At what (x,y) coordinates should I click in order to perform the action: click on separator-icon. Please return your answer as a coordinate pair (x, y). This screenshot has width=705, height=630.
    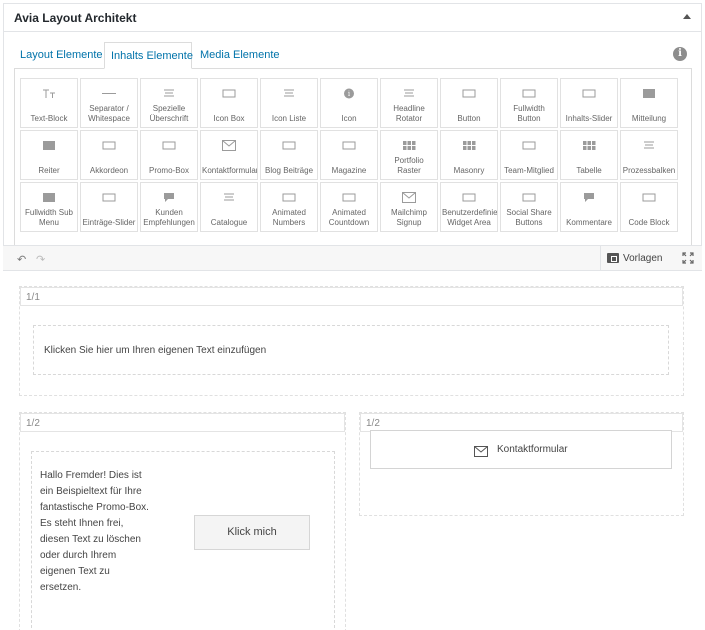
    Looking at the image, I should click on (109, 91).